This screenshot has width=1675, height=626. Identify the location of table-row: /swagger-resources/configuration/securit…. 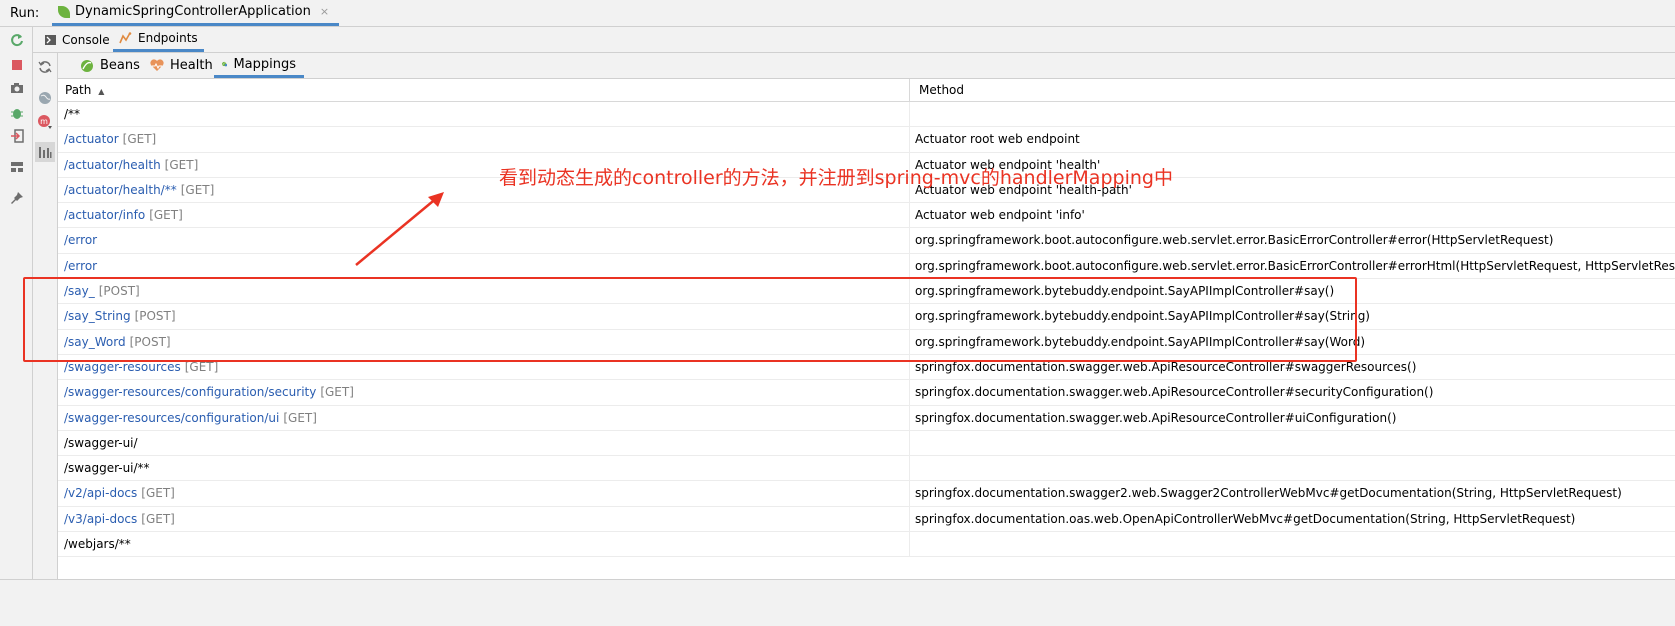
(866, 393).